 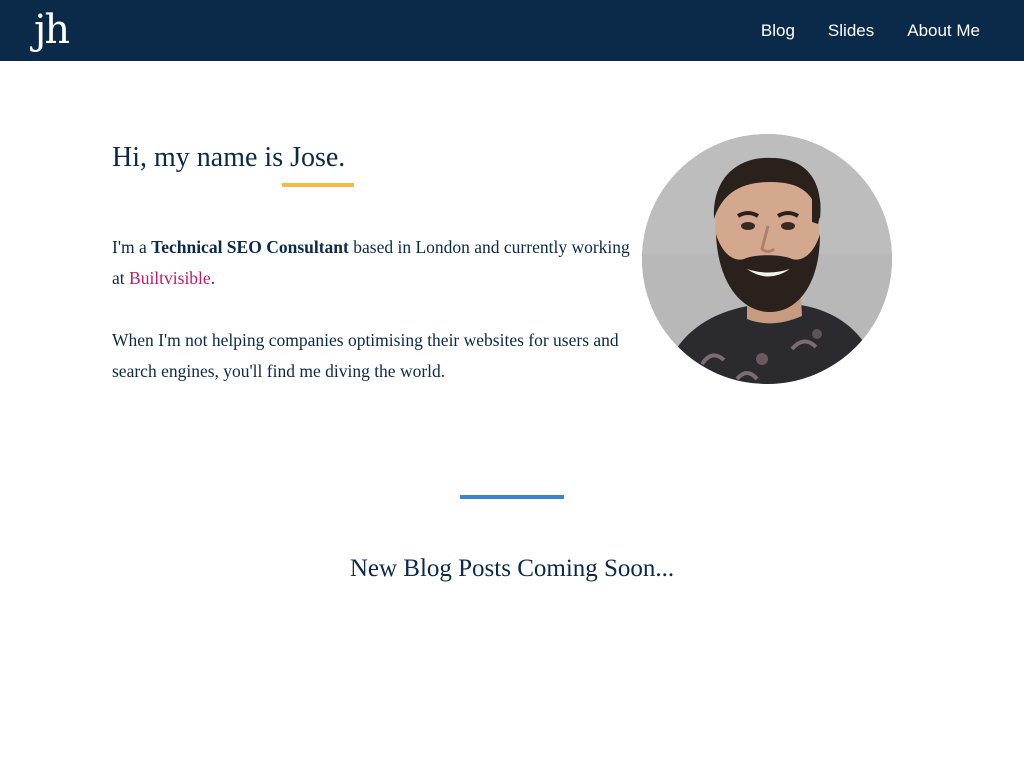 I want to click on site-logo: jh, so click(x=52, y=30).